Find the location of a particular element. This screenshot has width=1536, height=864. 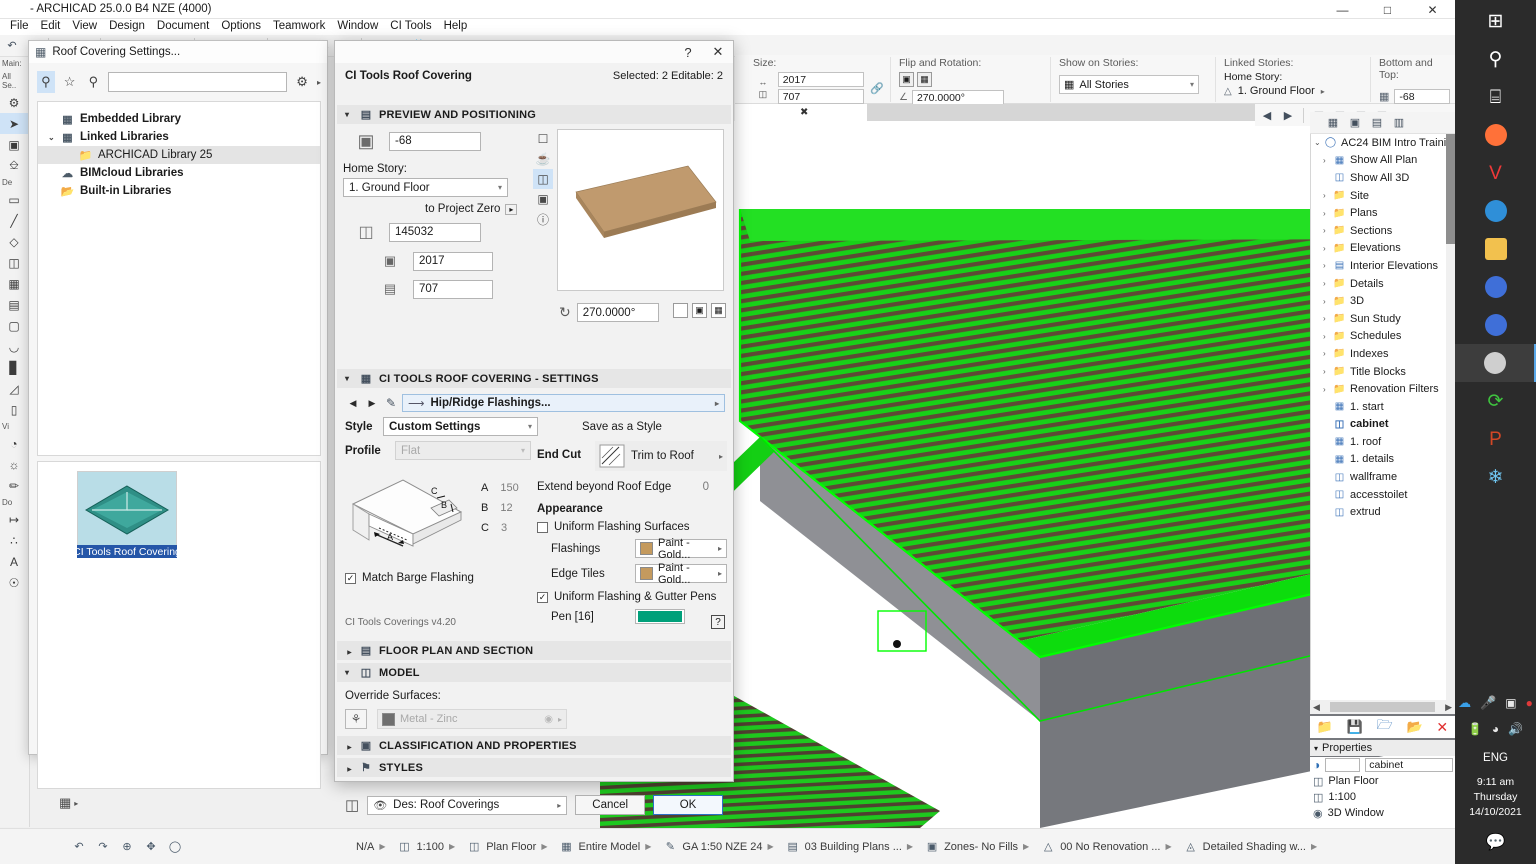

project-zero-input: 145032 is located at coordinates (435, 232).